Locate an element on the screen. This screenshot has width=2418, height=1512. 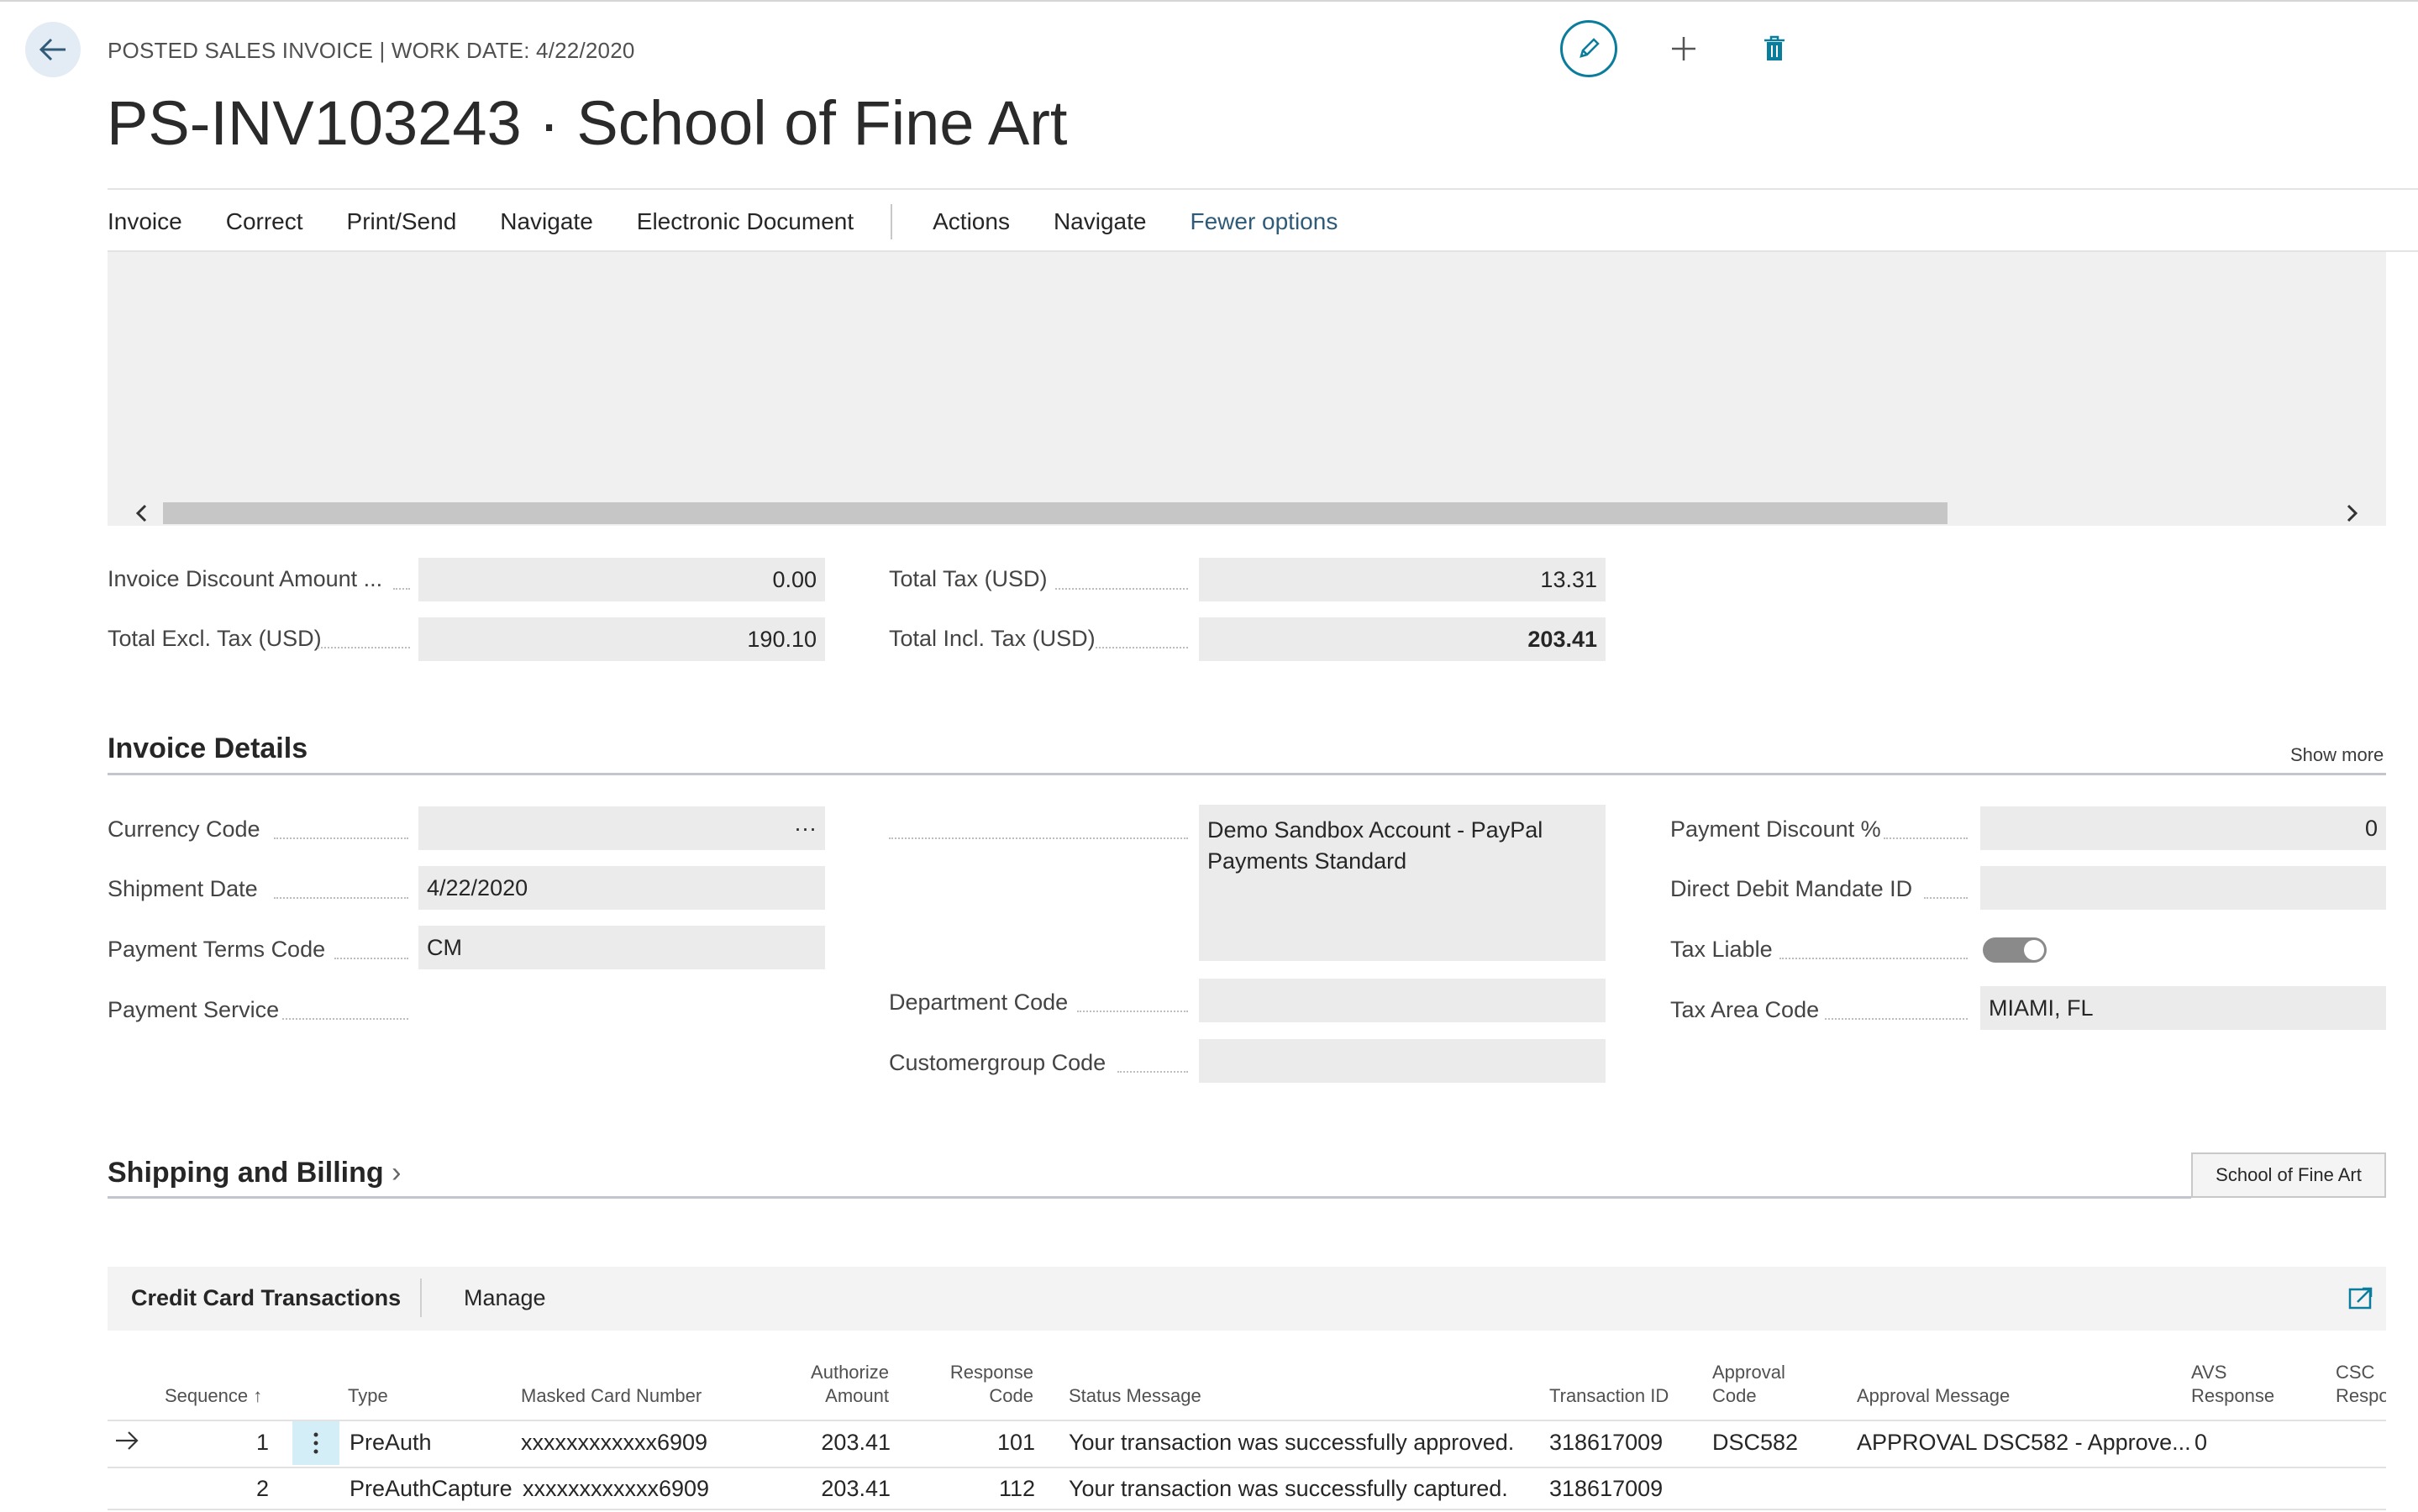
col-response-line1: Response is located at coordinates (991, 1372).